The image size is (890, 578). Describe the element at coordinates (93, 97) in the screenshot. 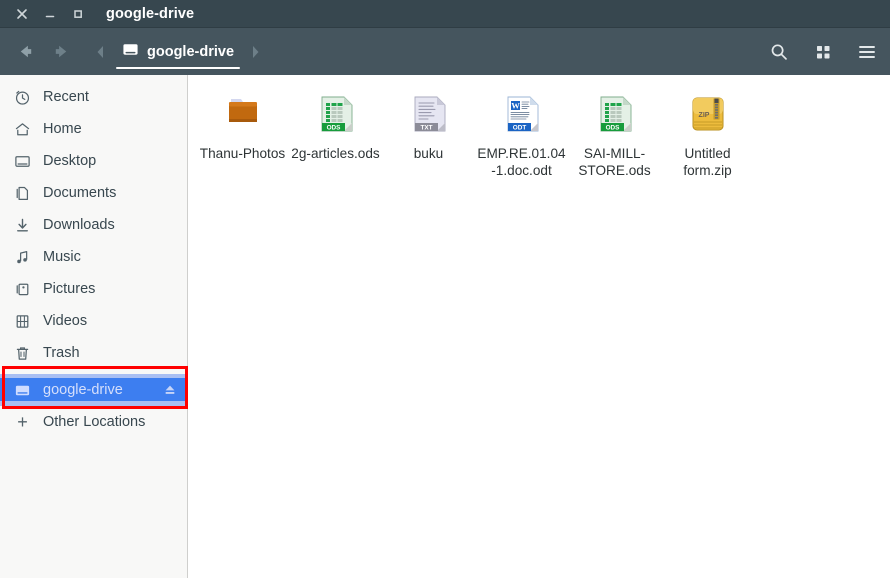

I see `sidebar-item-recent: Recent` at that location.